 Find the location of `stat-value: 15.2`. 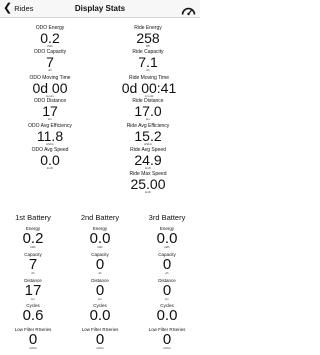

stat-value: 15.2 is located at coordinates (148, 136).